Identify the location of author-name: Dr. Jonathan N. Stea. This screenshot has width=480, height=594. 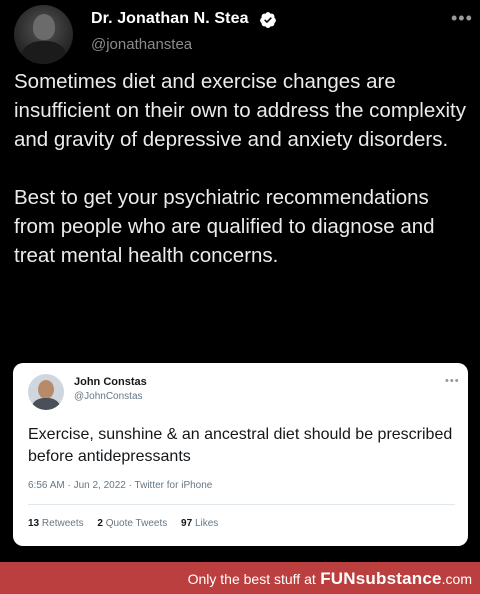
(170, 19).